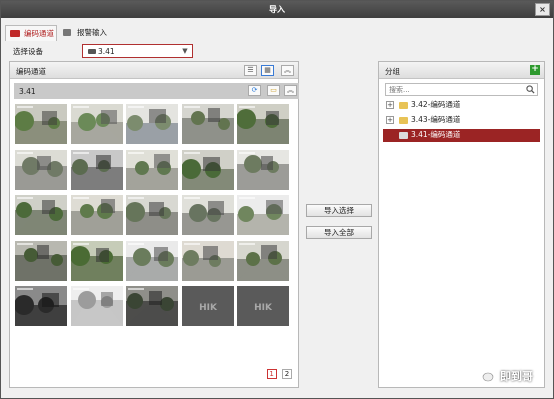 The height and width of the screenshot is (399, 554). Describe the element at coordinates (39, 33) in the screenshot. I see `tab-label: 编码通道` at that location.